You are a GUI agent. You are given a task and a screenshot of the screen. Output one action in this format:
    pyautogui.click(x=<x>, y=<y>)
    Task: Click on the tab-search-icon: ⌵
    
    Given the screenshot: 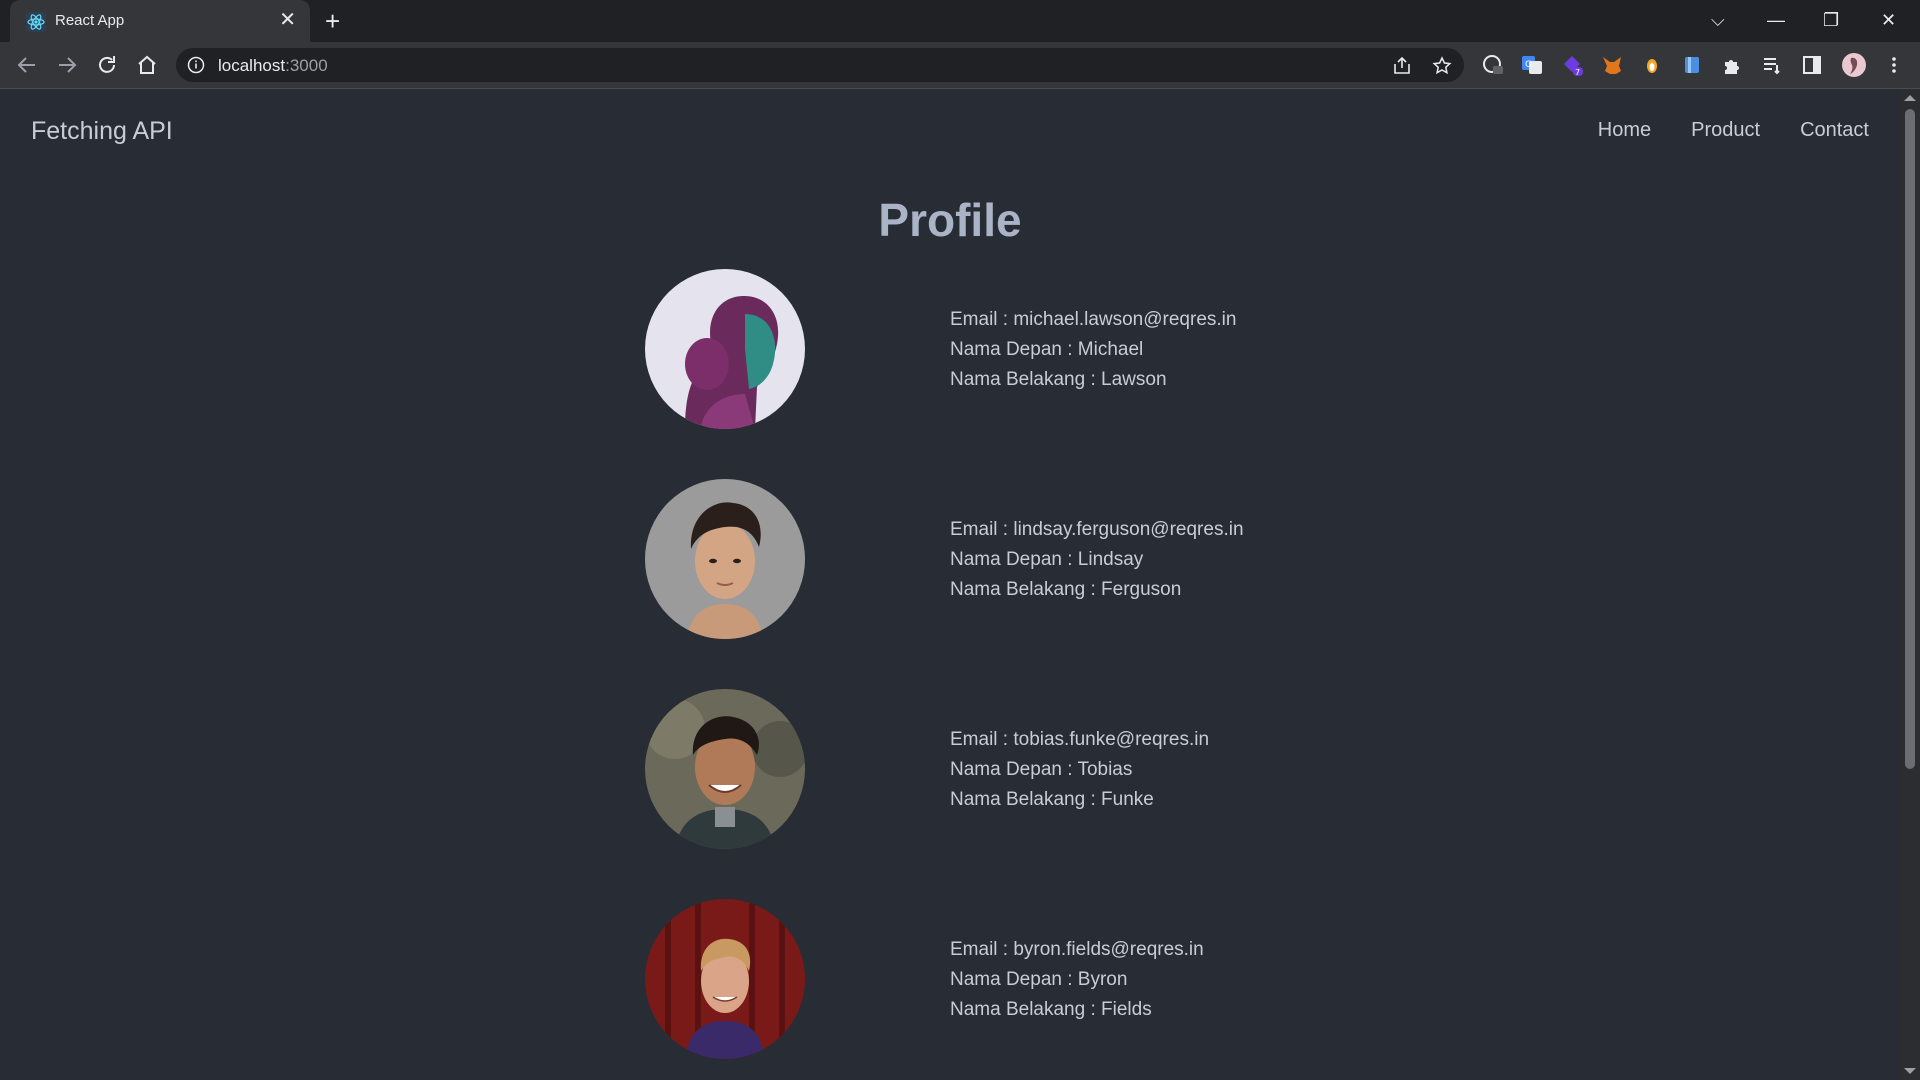 What is the action you would take?
    pyautogui.click(x=1718, y=20)
    